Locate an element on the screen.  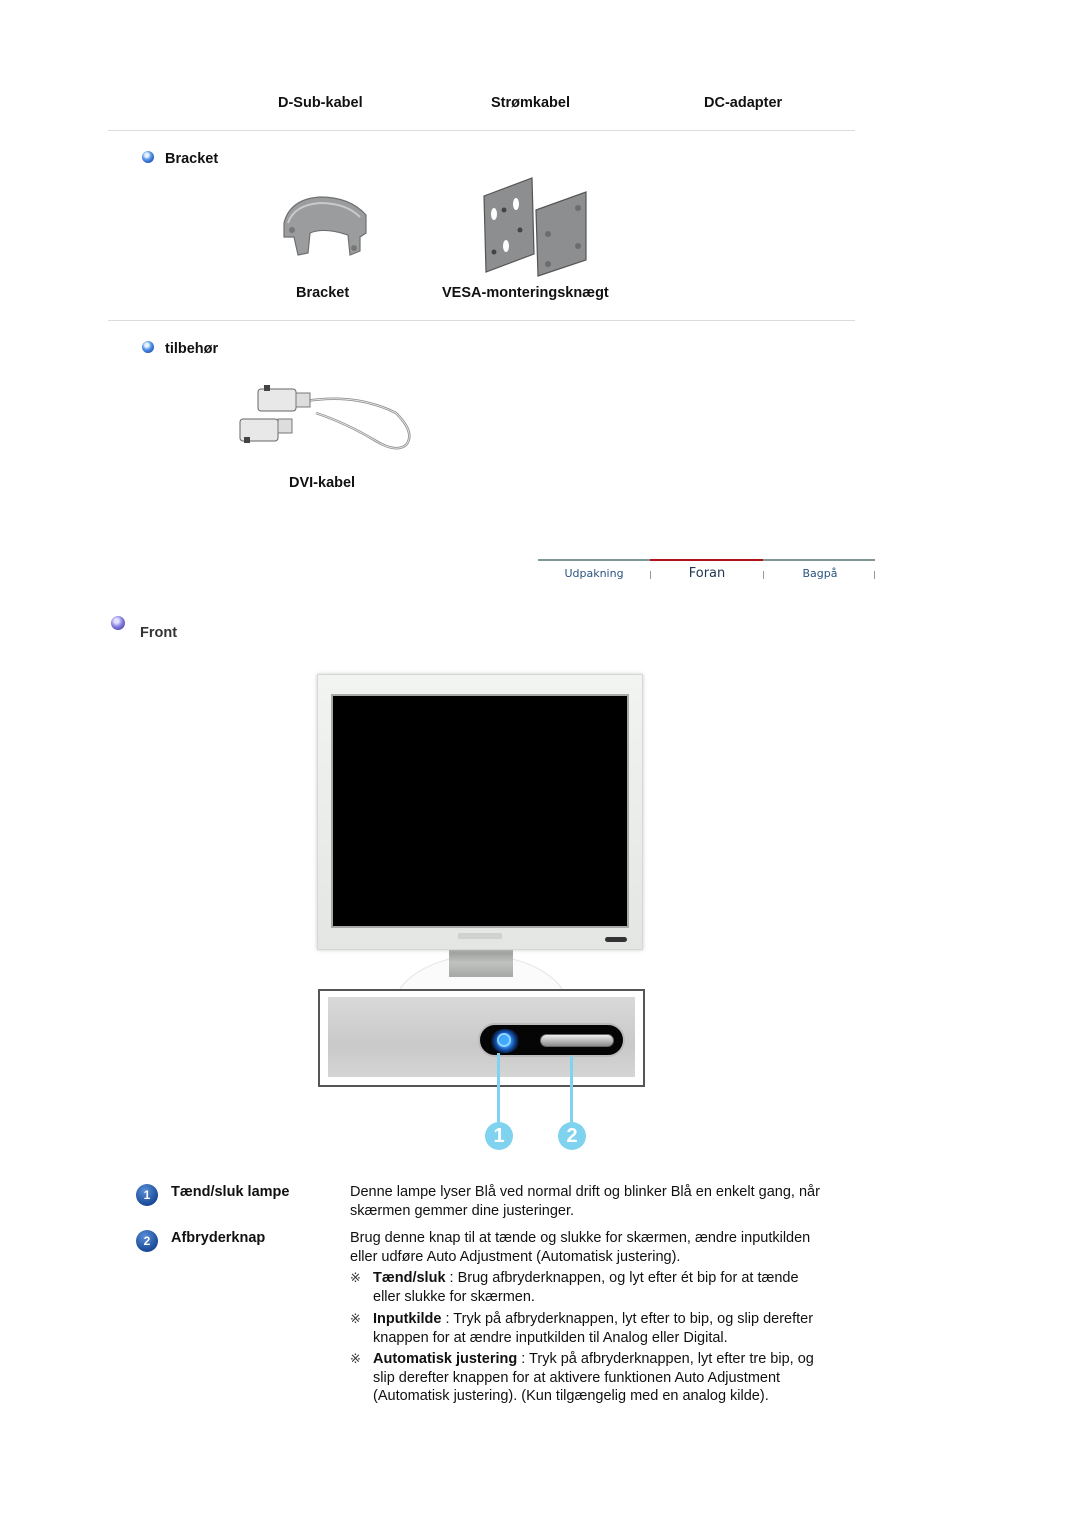
monitor-screen is located at coordinates (480, 811).